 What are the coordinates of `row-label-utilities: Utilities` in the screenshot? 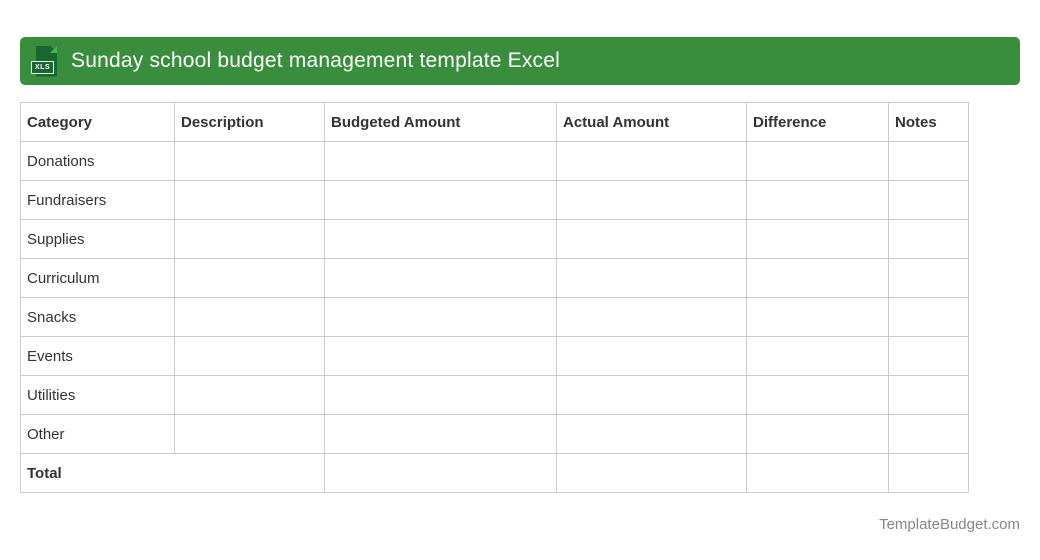 It's located at (97, 395).